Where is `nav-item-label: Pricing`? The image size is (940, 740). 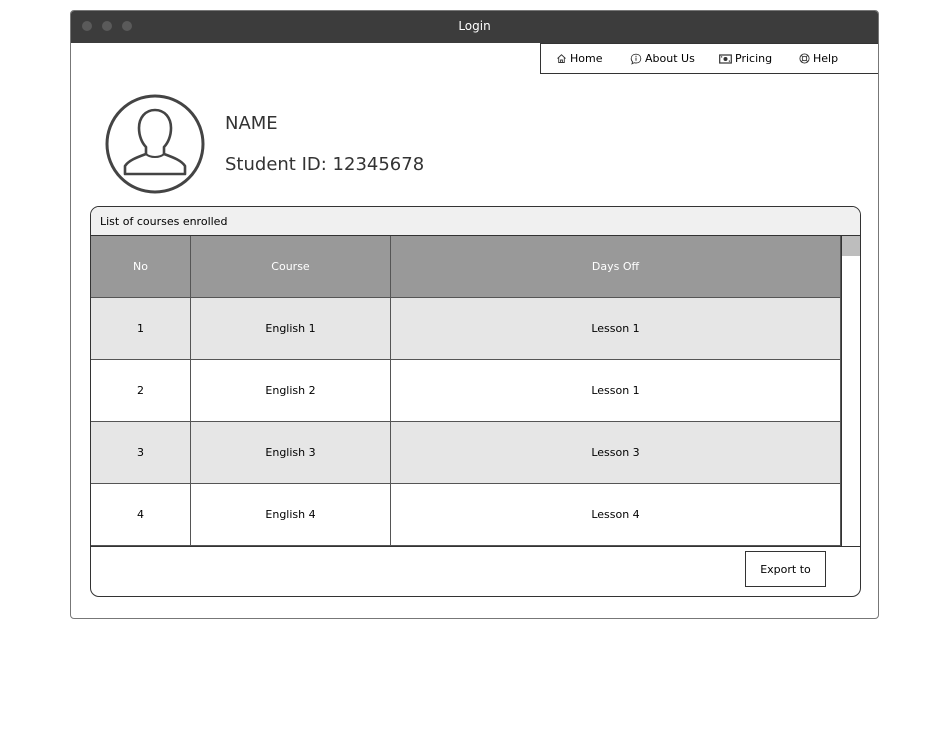
nav-item-label: Pricing is located at coordinates (754, 58).